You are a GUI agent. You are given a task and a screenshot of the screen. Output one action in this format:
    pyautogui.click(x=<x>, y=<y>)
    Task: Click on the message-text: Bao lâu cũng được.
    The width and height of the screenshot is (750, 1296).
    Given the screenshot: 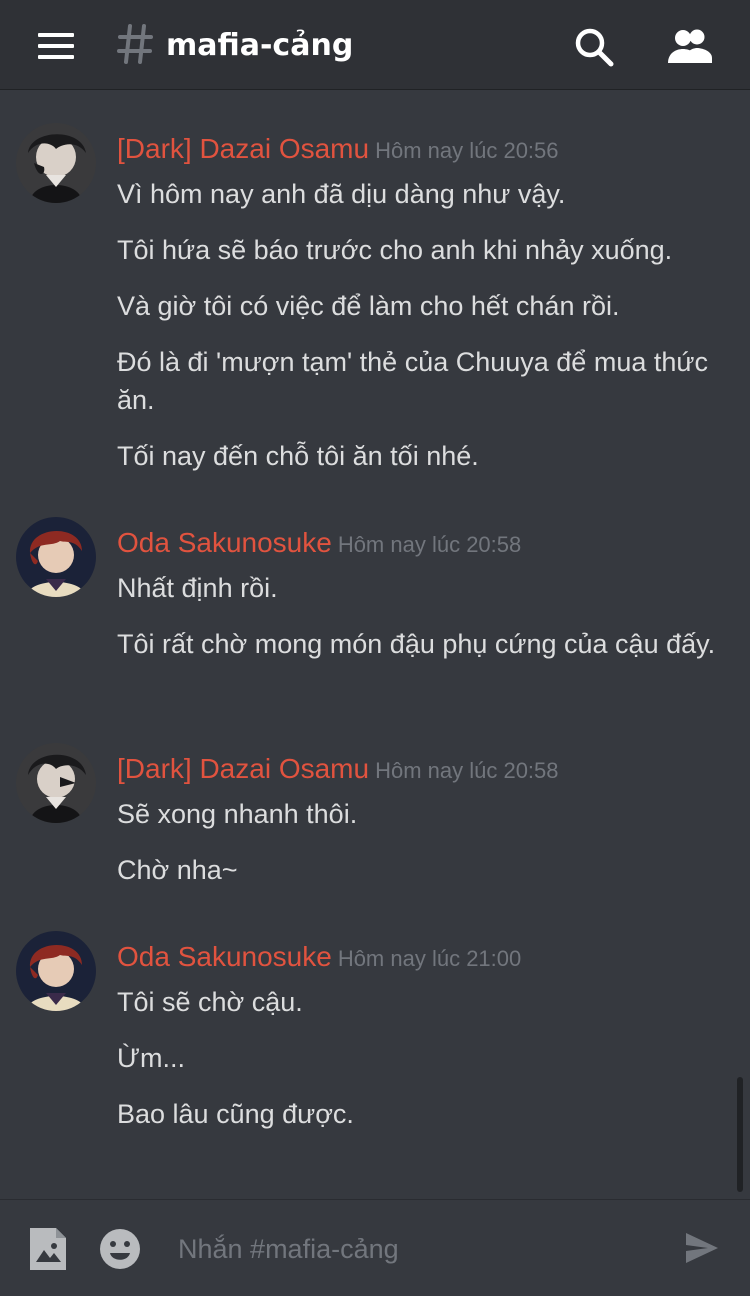 What is the action you would take?
    pyautogui.click(x=235, y=1114)
    